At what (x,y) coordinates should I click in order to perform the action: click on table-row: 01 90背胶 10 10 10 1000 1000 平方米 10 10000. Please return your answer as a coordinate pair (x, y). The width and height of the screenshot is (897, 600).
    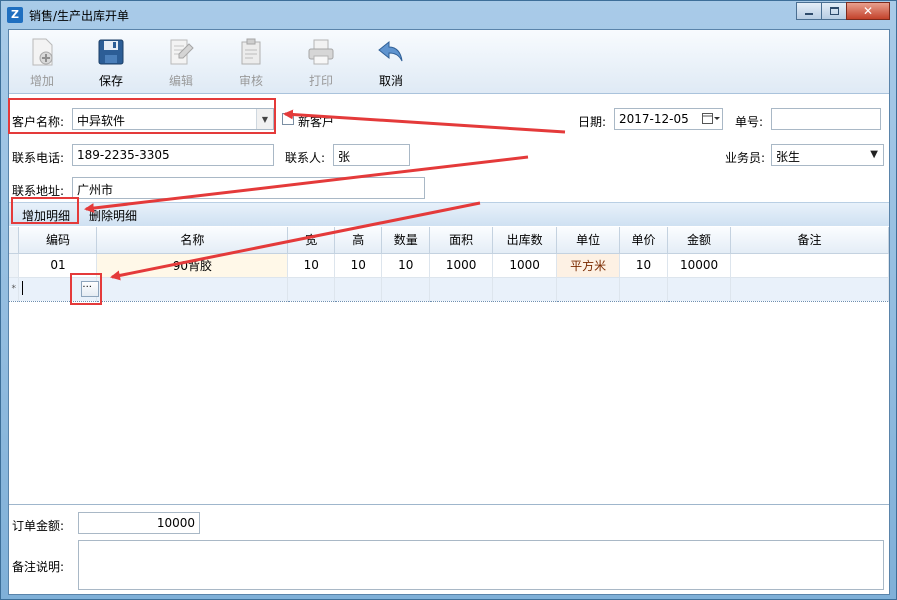
    Looking at the image, I should click on (449, 265).